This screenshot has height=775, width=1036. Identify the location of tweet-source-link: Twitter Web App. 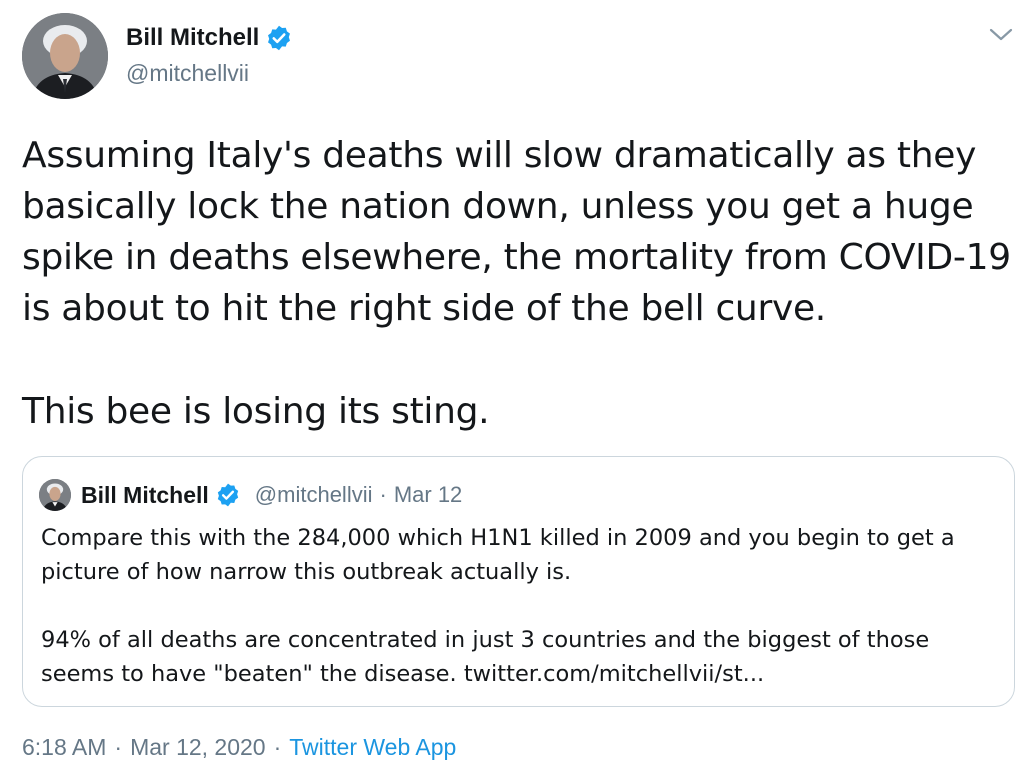
(372, 747).